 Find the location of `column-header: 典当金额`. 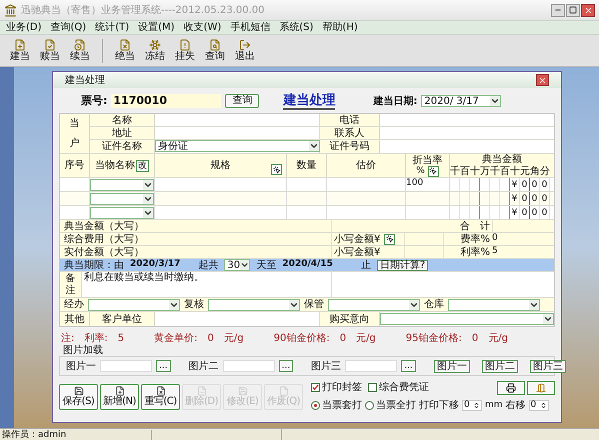

column-header: 典当金额 is located at coordinates (502, 160).